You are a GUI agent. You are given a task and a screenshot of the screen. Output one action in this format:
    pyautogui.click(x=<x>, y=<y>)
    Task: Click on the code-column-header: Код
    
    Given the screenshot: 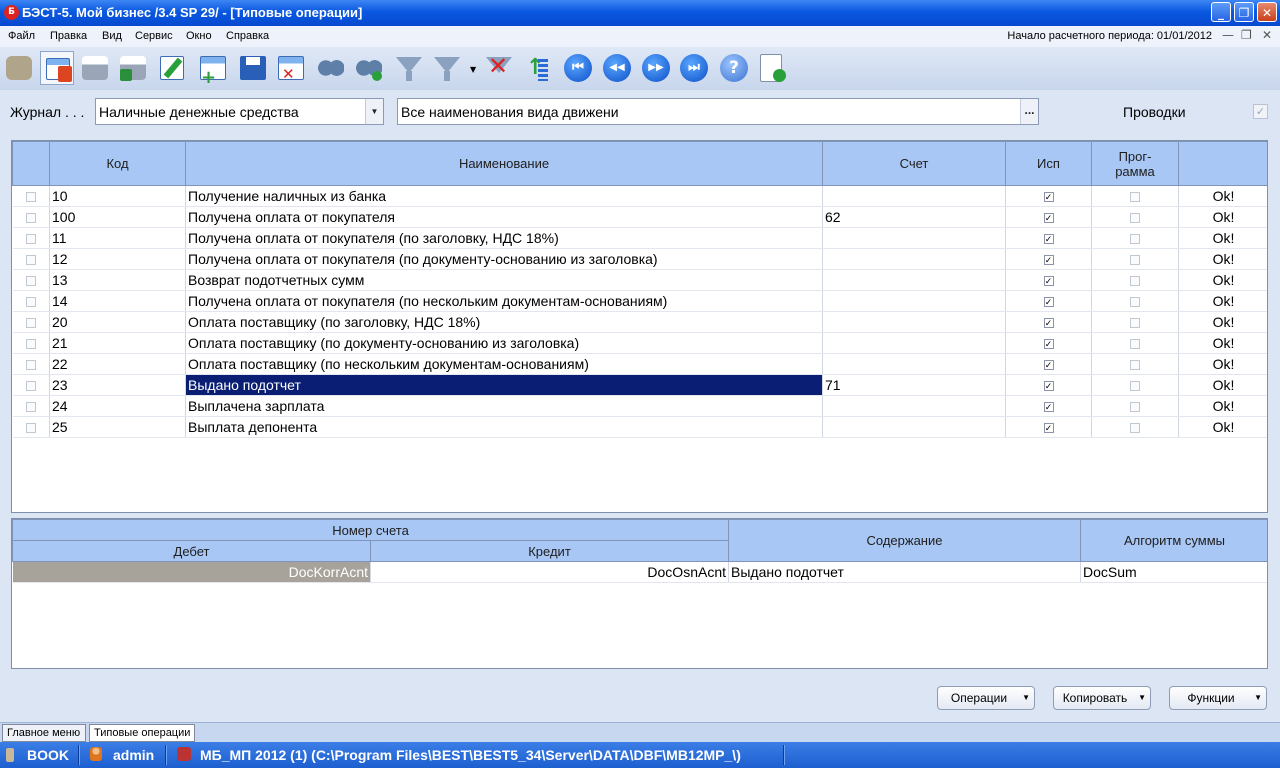 What is the action you would take?
    pyautogui.click(x=117, y=163)
    